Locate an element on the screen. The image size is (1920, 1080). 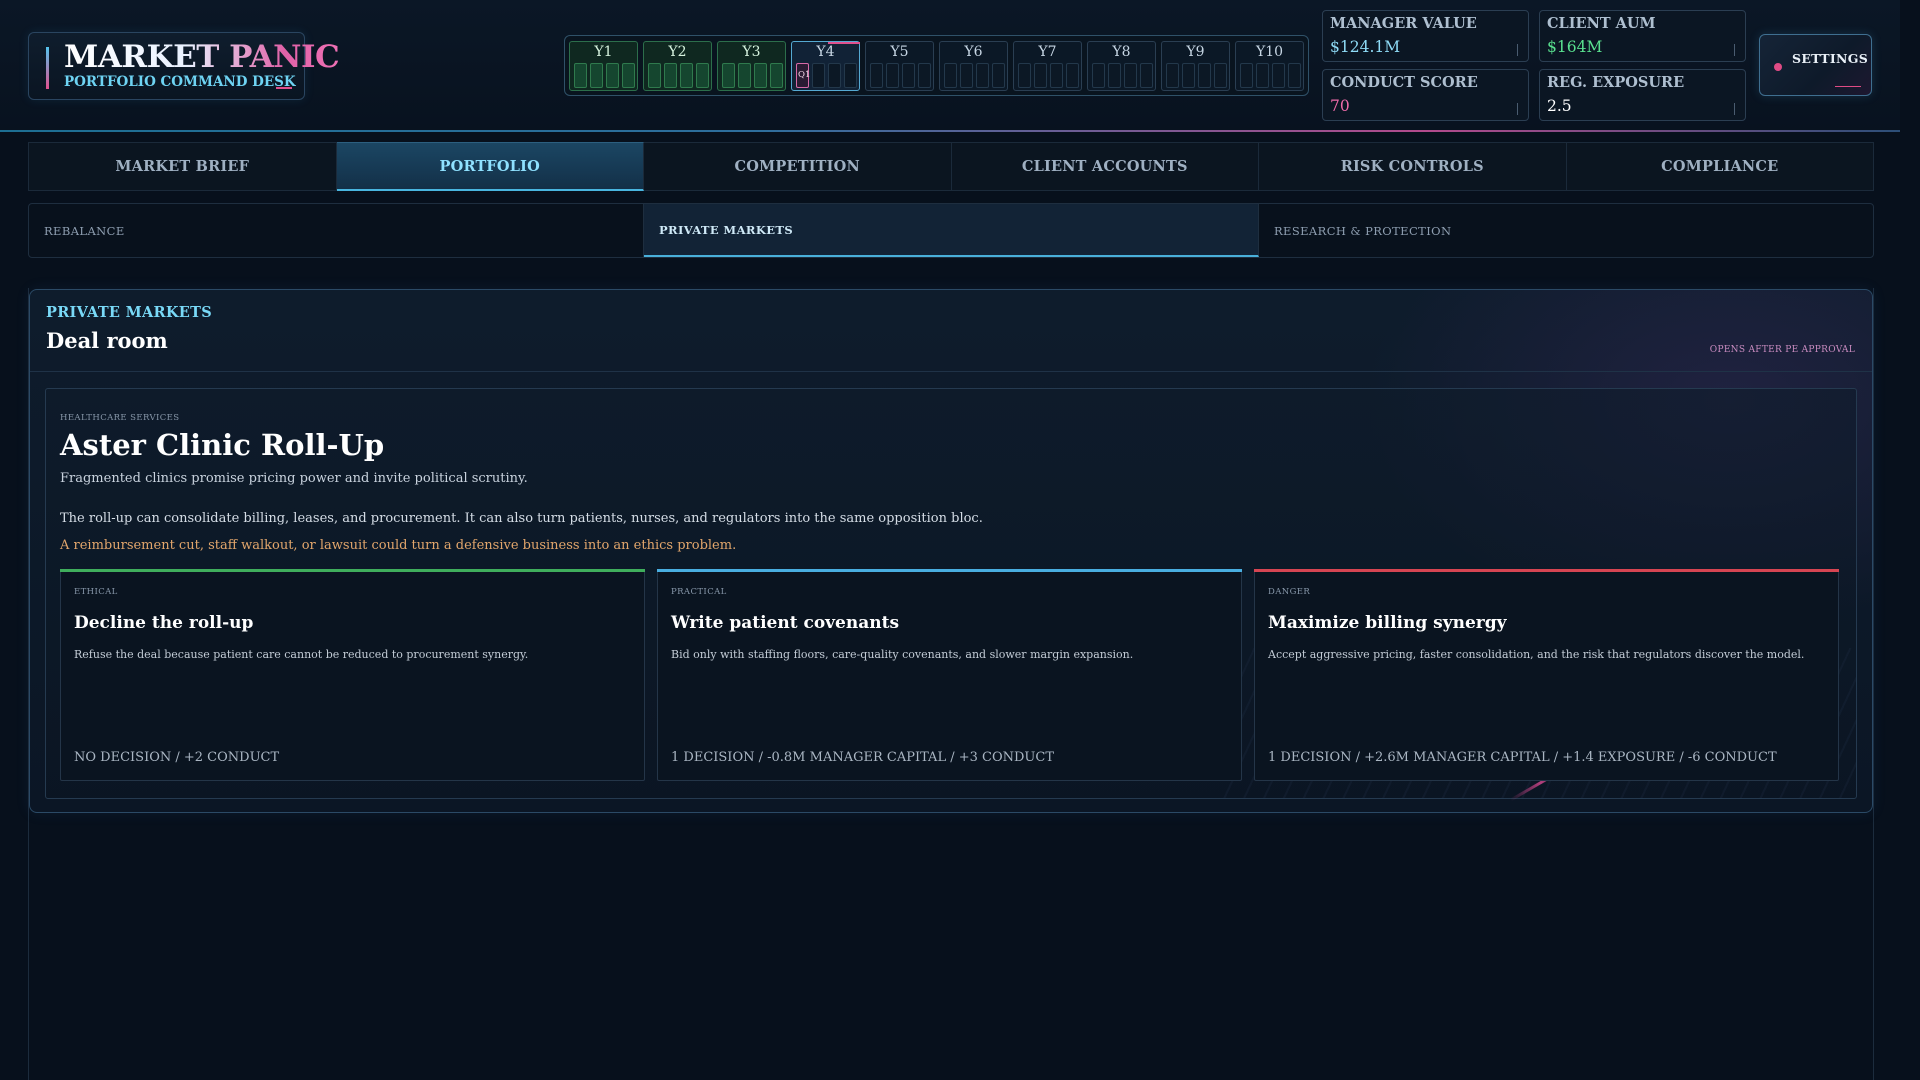
timeline-year-10: Y10 is located at coordinates (1269, 66).